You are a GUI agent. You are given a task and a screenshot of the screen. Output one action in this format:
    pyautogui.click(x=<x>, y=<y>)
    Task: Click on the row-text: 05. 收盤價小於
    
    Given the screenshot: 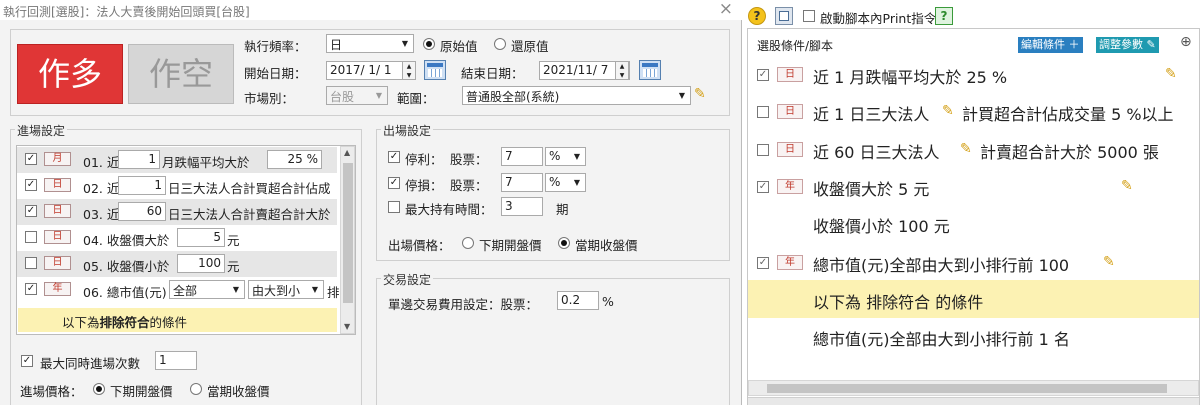 What is the action you would take?
    pyautogui.click(x=126, y=266)
    